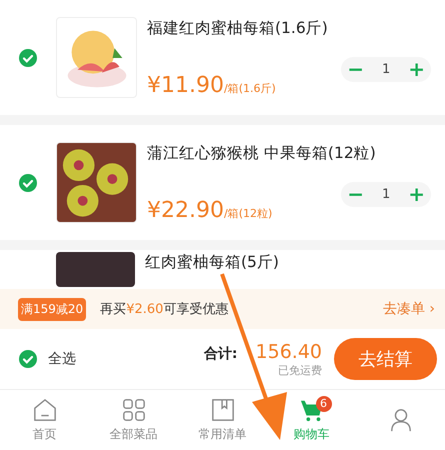 This screenshot has width=445, height=450. I want to click on total-label: 合计:, so click(221, 353).